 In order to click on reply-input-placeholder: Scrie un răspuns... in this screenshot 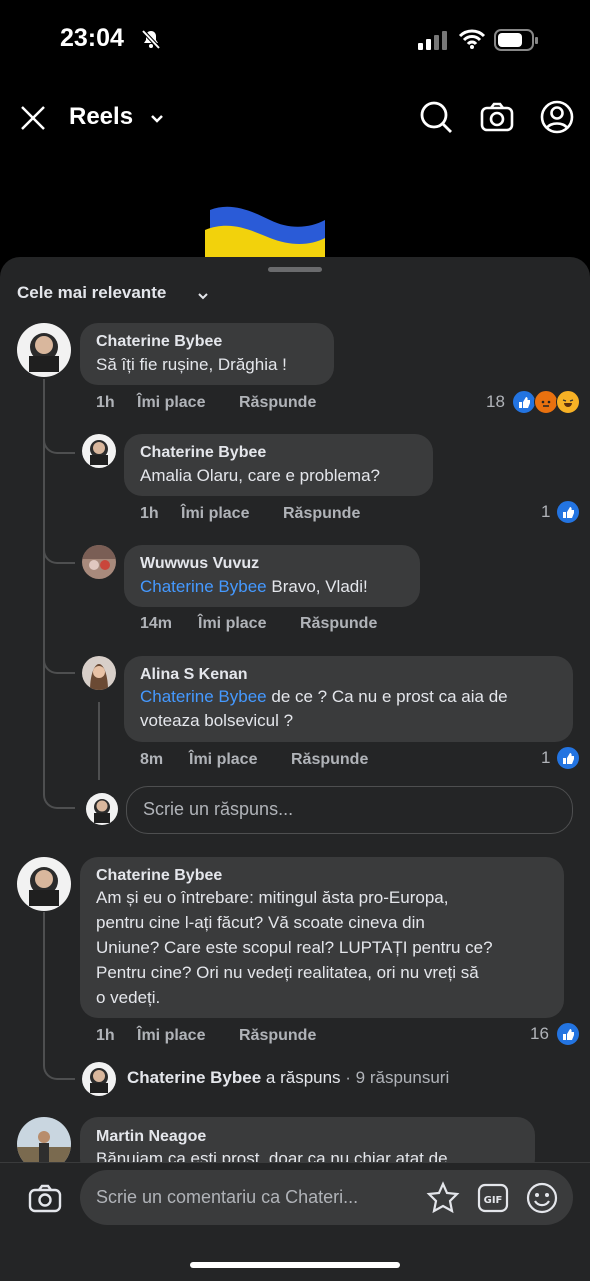, I will do `click(218, 809)`.